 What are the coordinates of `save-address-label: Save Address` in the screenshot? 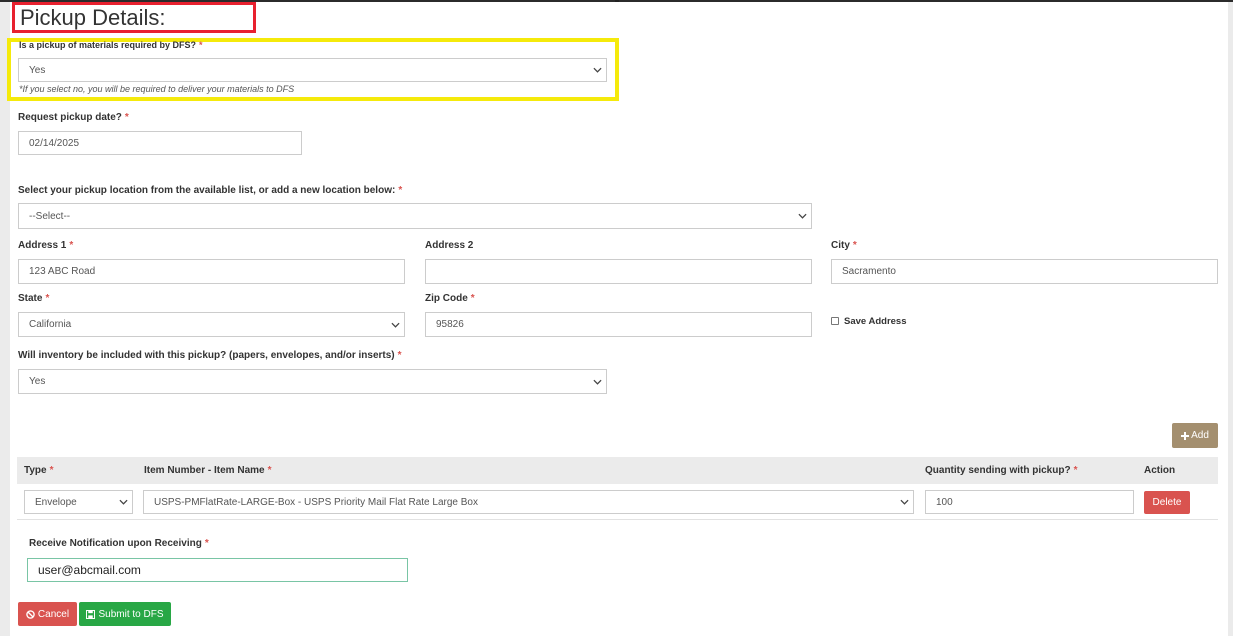 It's located at (875, 321).